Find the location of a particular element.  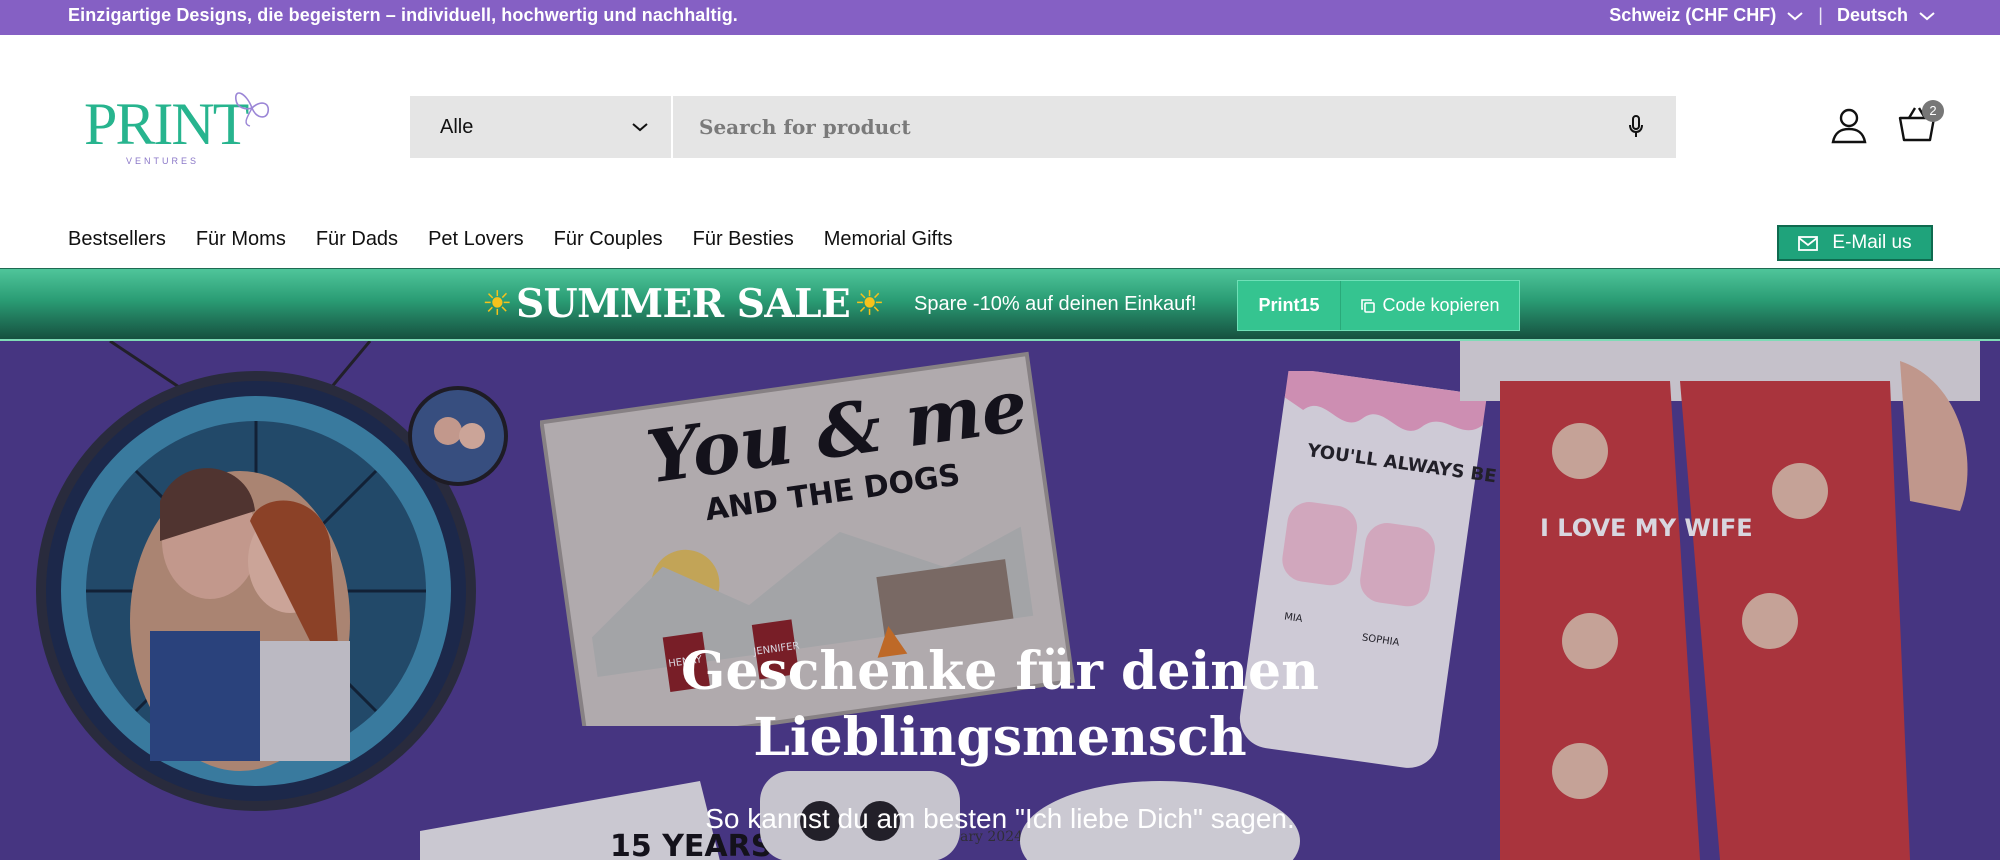

language-label: Deutsch is located at coordinates (1872, 15).